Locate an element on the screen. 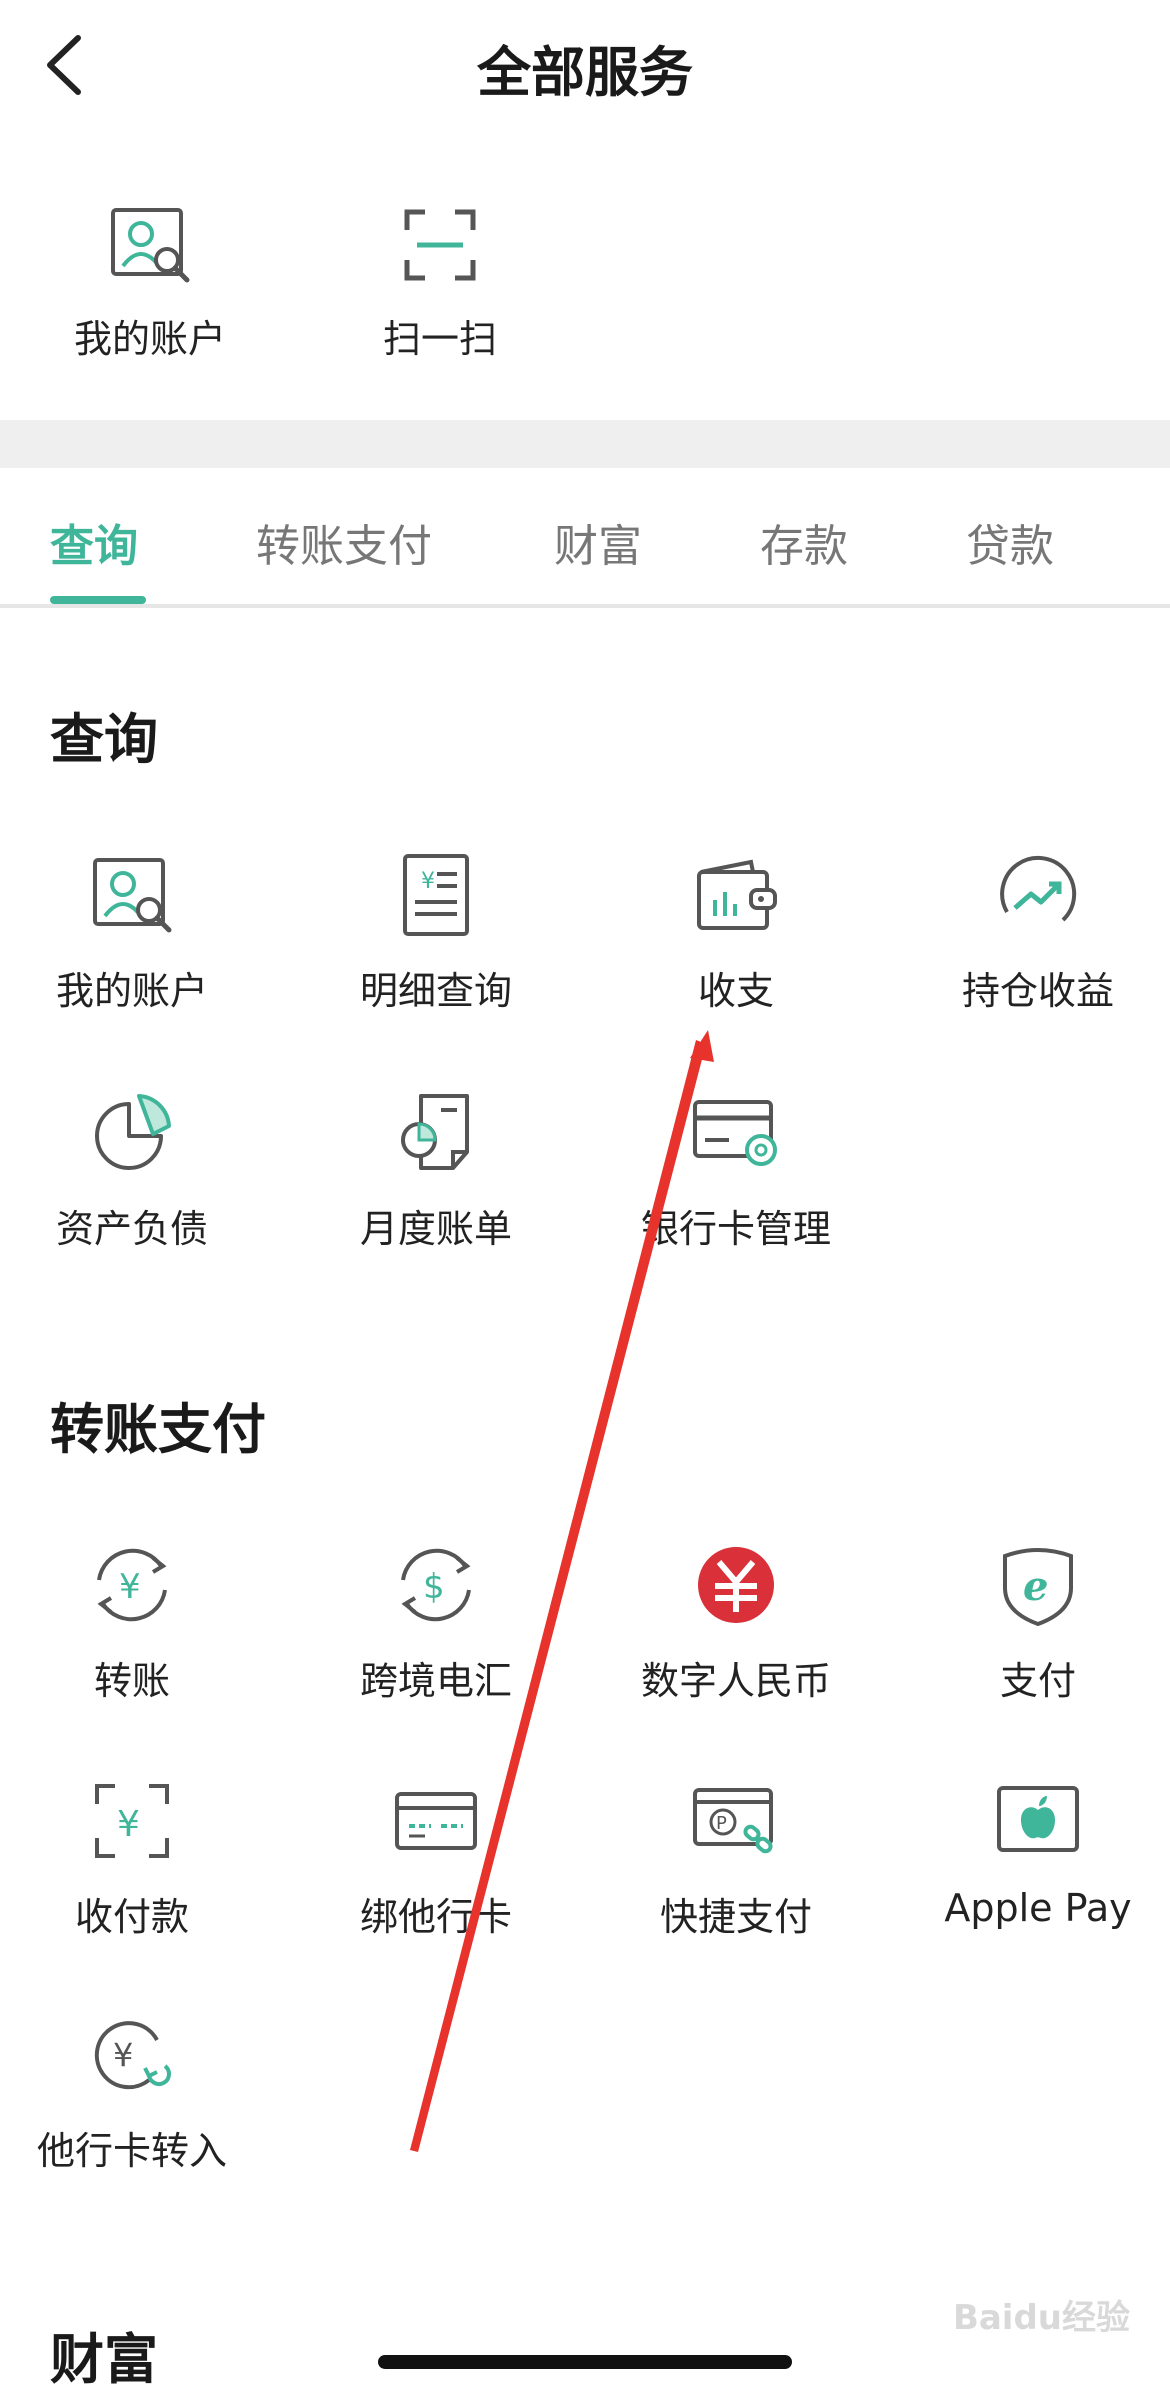 Image resolution: width=1170 pixels, height=2394 pixels. wallet-icon is located at coordinates (736, 895).